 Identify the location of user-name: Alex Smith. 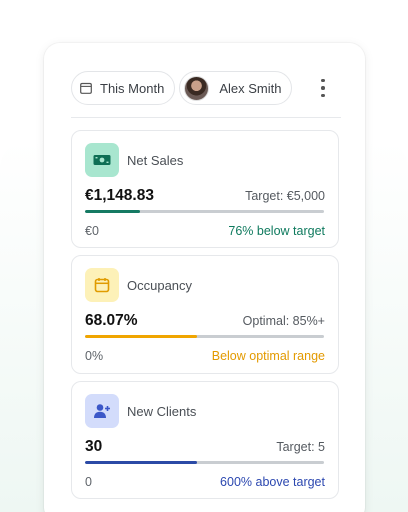
(250, 88).